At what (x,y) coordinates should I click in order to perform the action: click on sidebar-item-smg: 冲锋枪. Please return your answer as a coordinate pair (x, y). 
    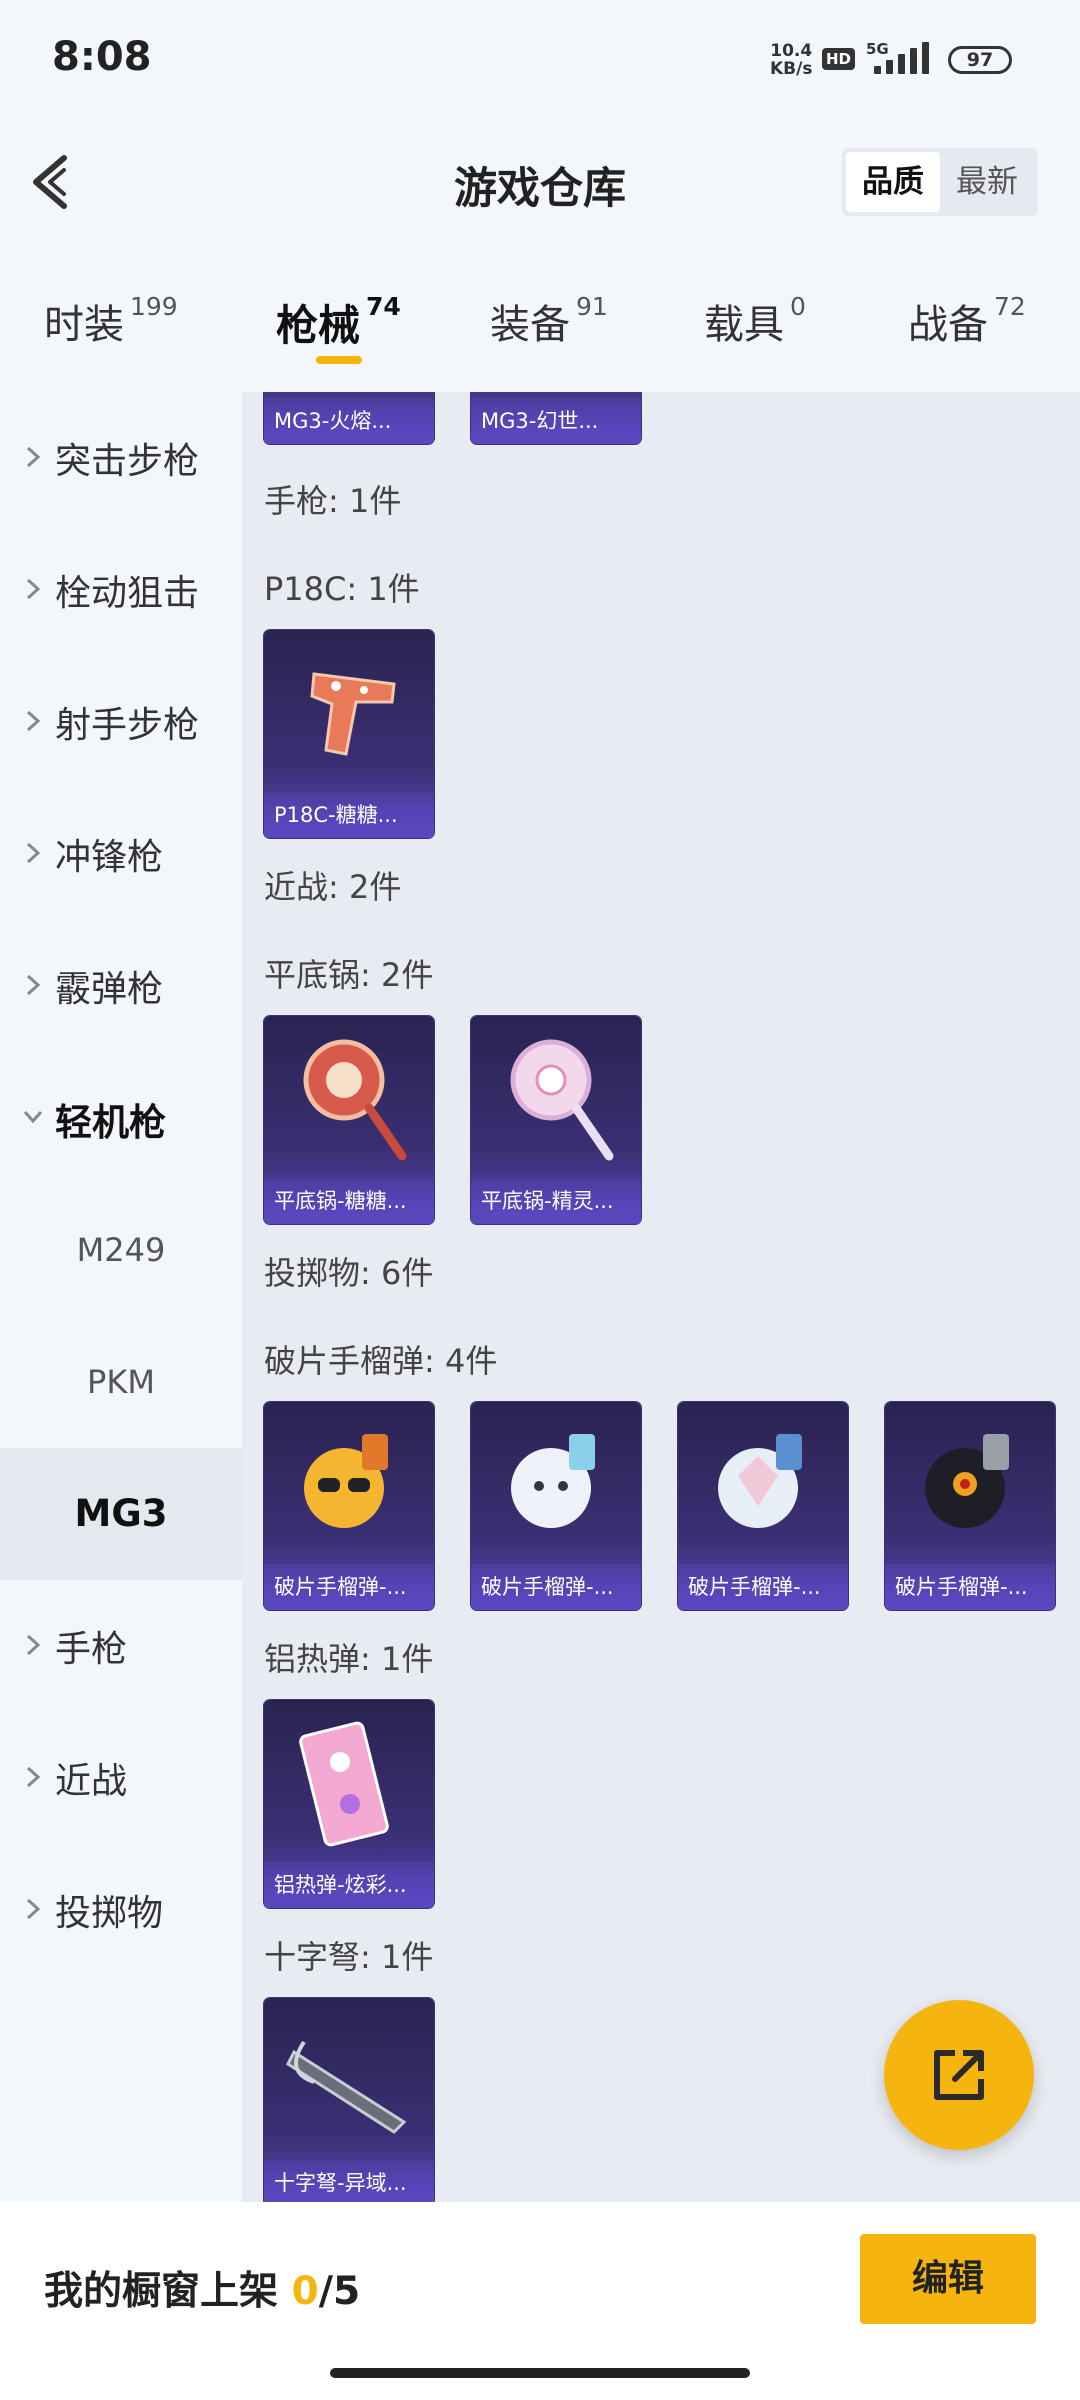
    Looking at the image, I should click on (121, 854).